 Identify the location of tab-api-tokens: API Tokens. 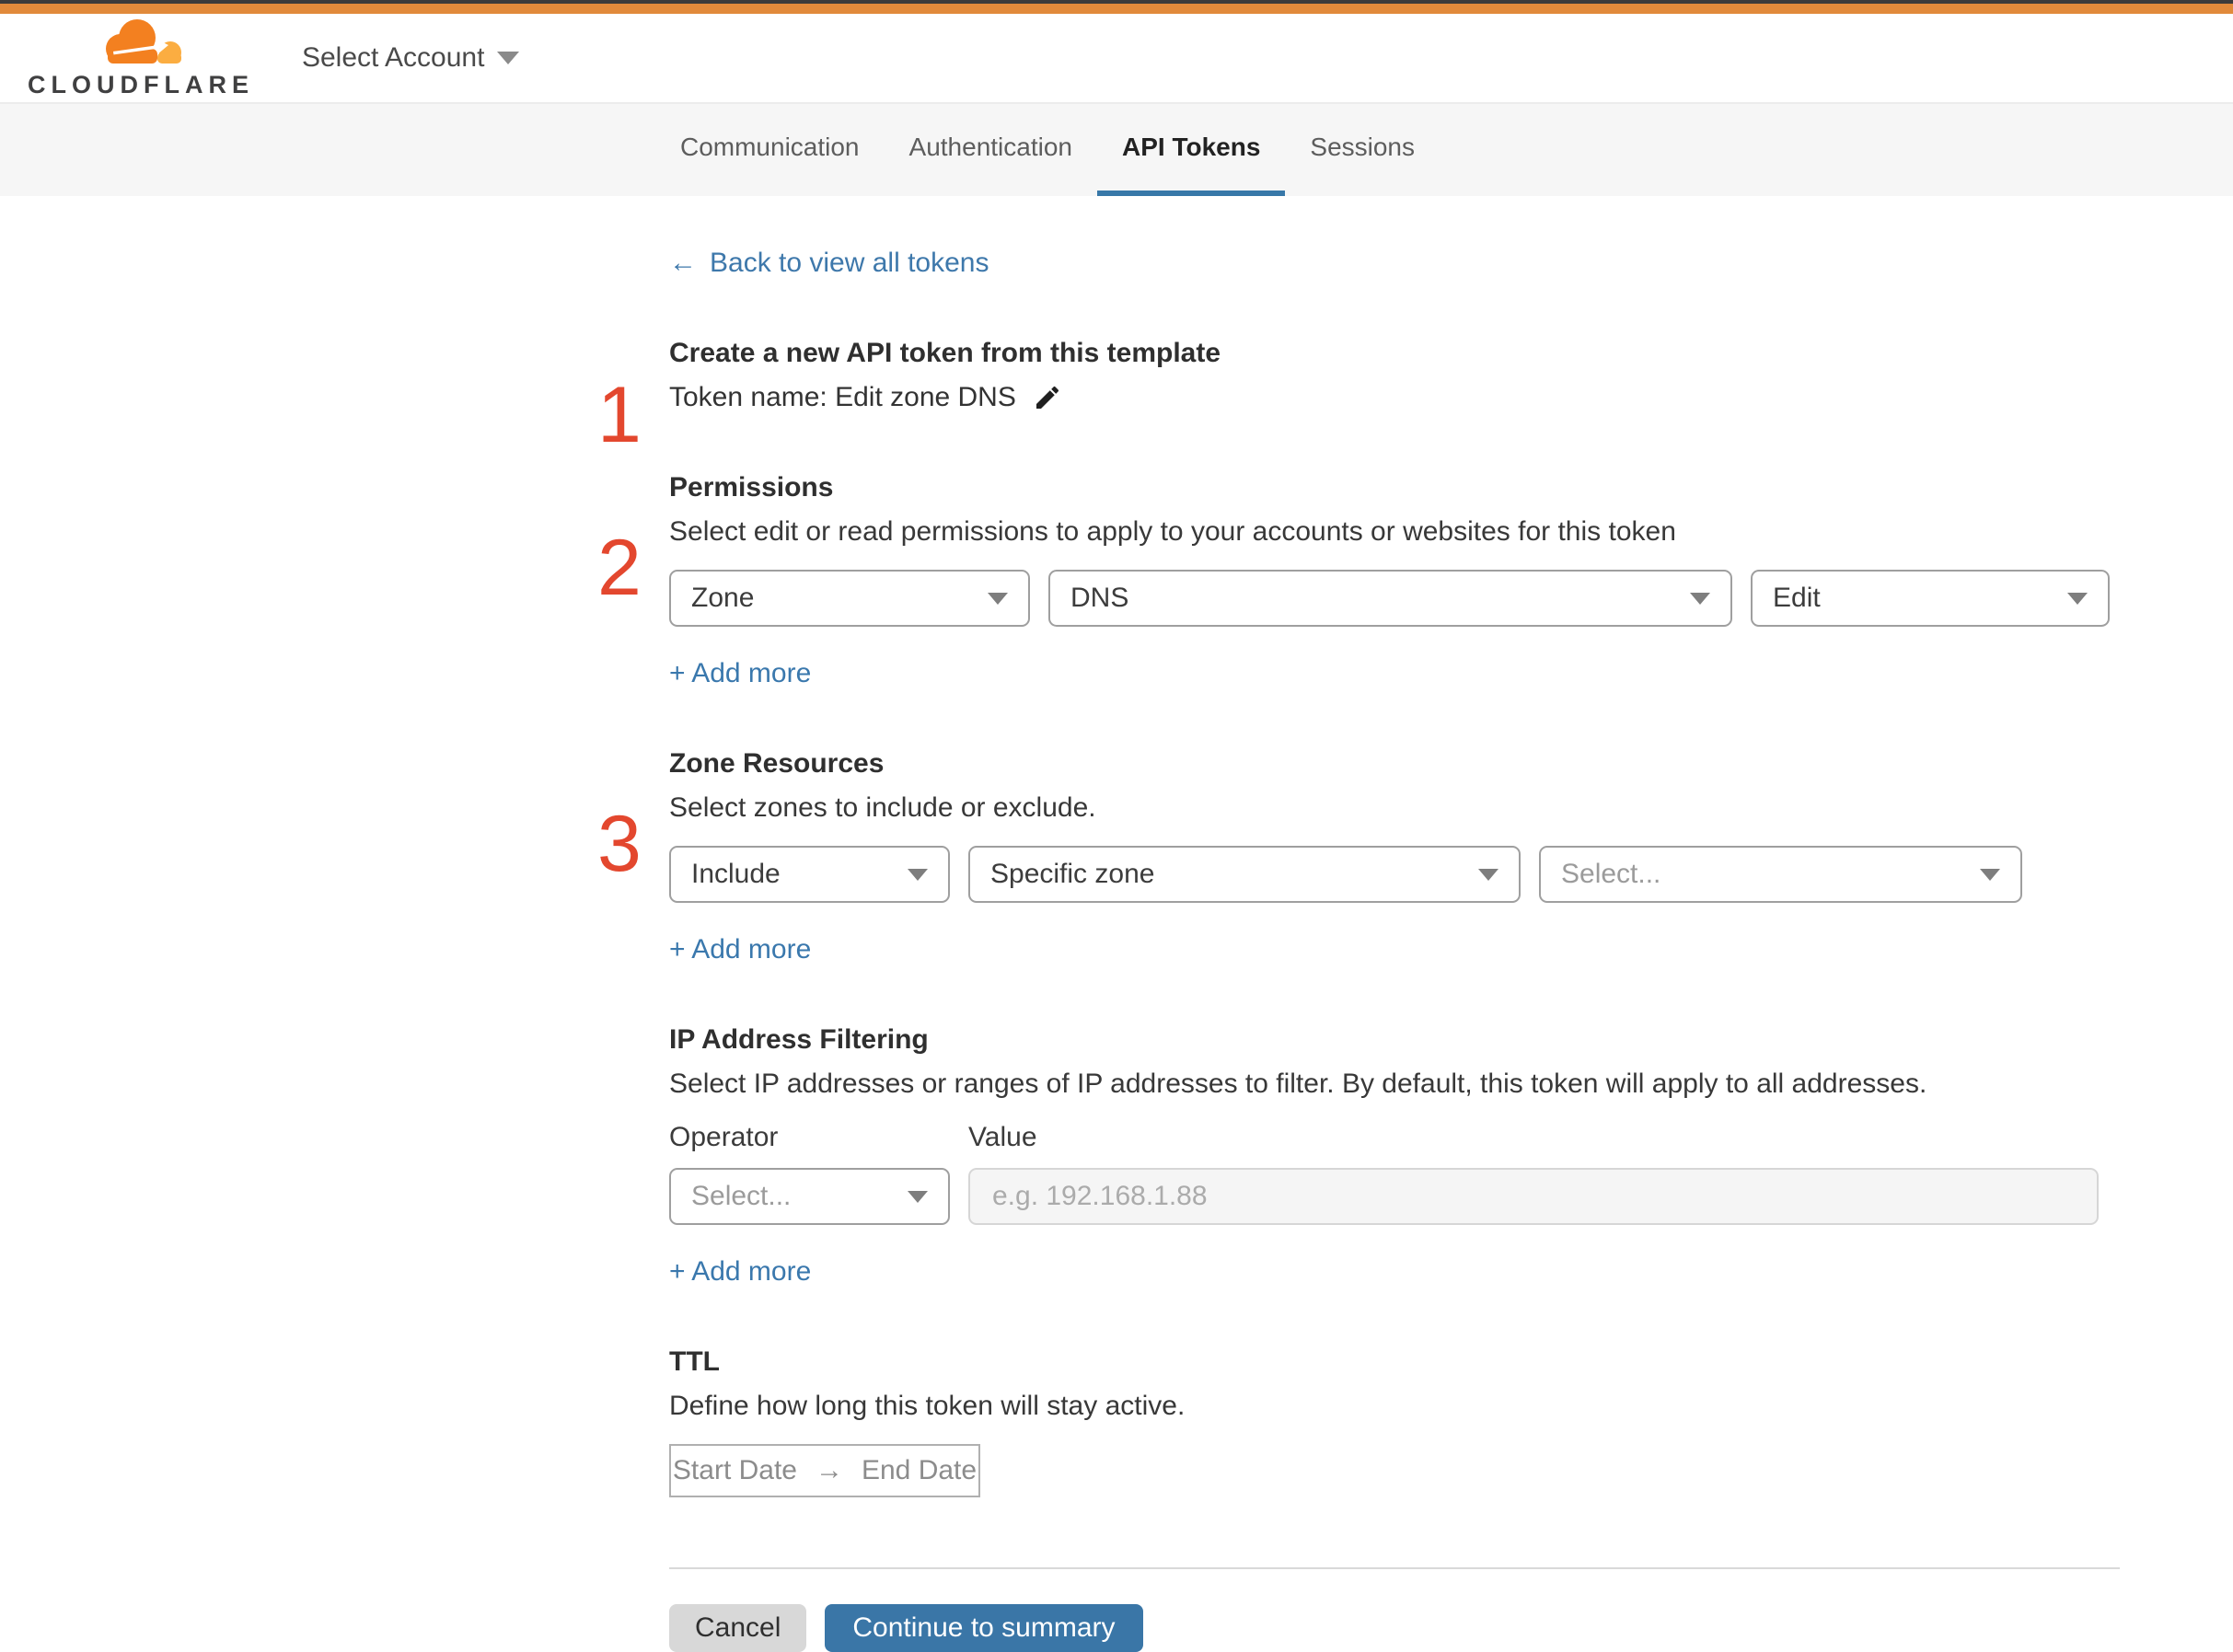
(1191, 150).